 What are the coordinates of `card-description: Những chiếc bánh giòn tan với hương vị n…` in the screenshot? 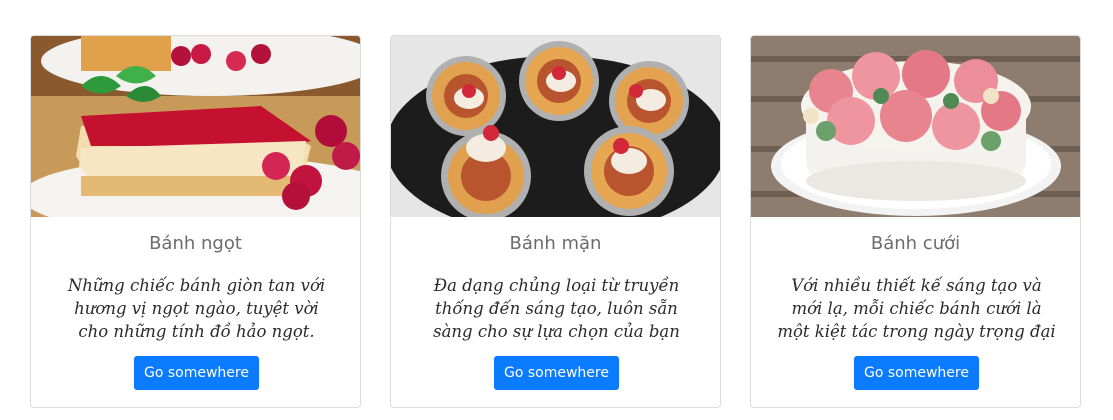 It's located at (196, 308).